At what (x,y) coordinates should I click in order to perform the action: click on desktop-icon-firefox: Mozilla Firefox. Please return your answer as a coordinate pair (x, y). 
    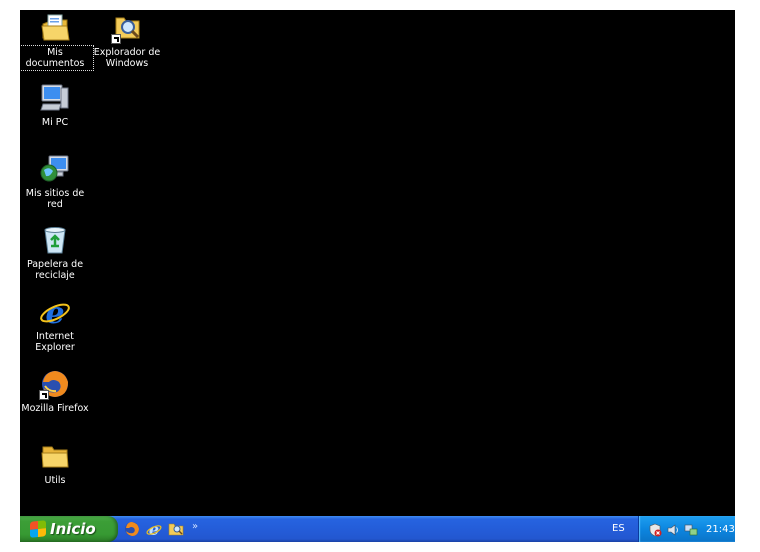
    Looking at the image, I should click on (56, 391).